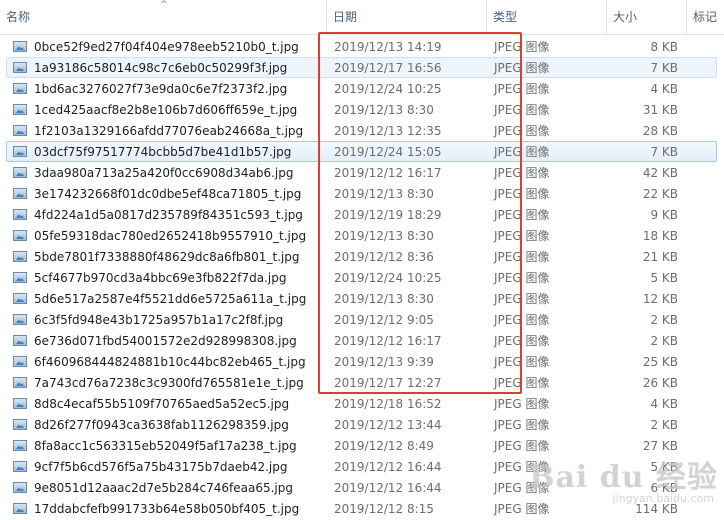 The width and height of the screenshot is (724, 520). Describe the element at coordinates (388, 488) in the screenshot. I see `file-date: 2019/12/12 16:44` at that location.